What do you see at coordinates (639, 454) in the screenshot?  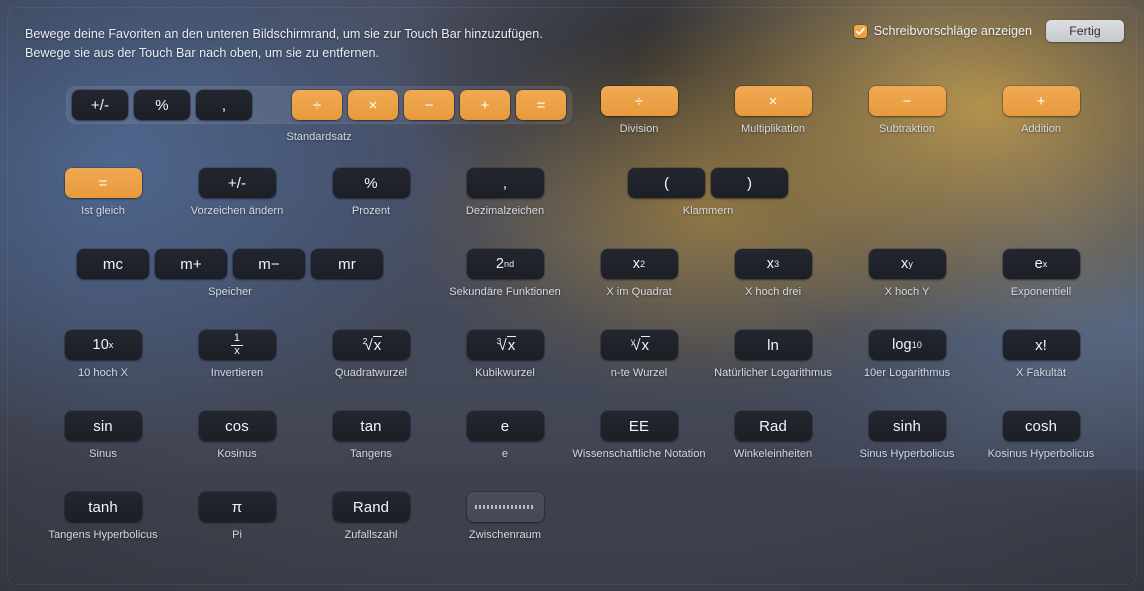 I see `key-scientific-notation-caption: Wissenschaftliche Notation` at bounding box center [639, 454].